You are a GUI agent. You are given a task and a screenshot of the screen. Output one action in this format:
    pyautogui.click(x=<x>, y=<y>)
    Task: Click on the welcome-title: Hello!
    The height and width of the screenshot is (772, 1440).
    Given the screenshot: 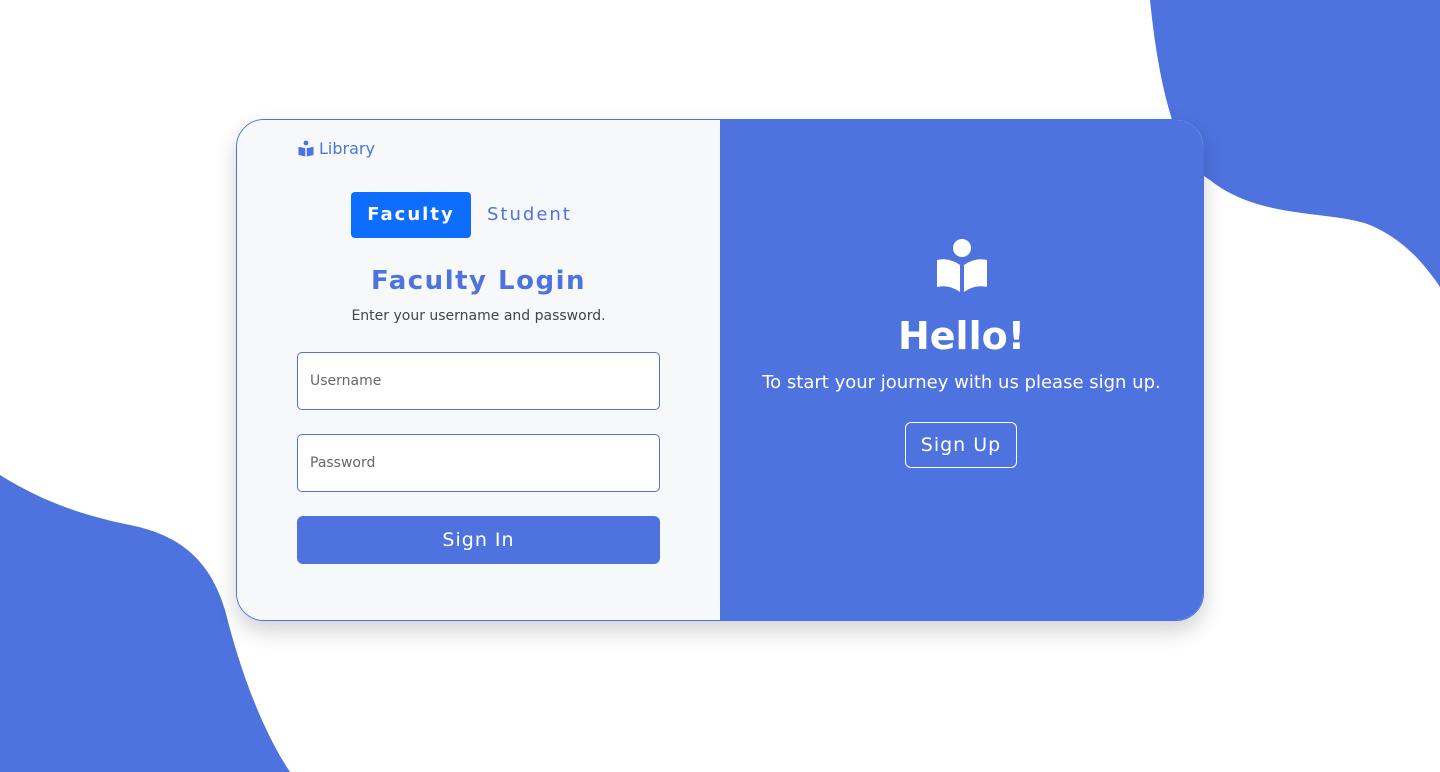 What is the action you would take?
    pyautogui.click(x=961, y=336)
    